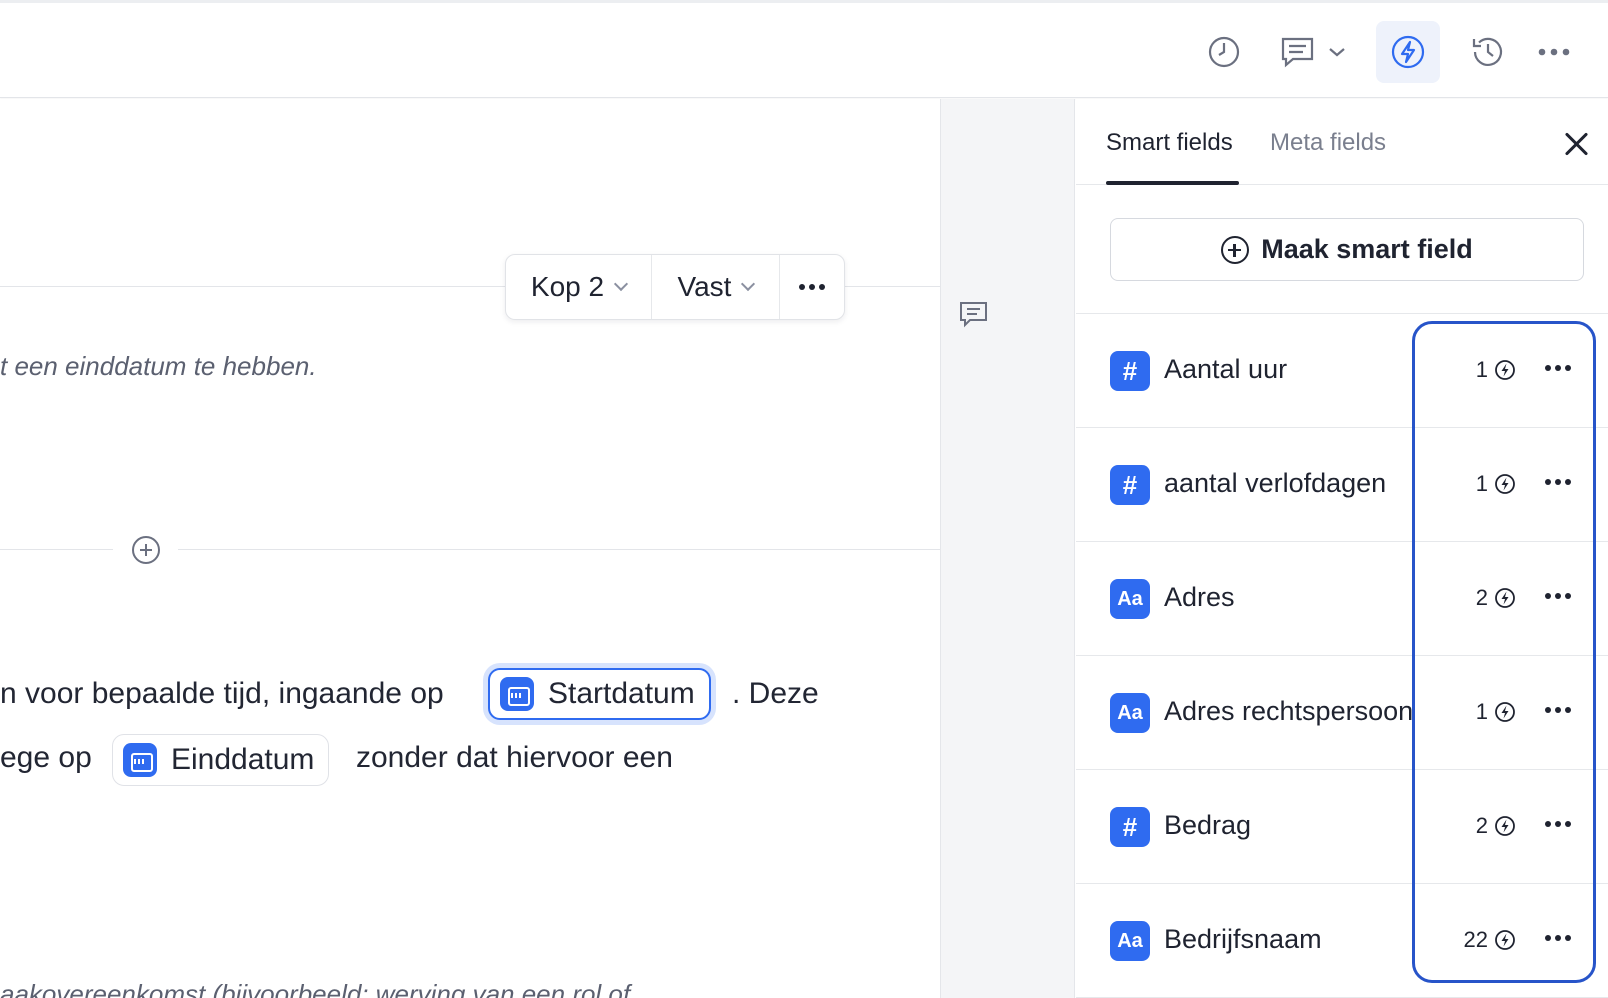 The height and width of the screenshot is (998, 1608). What do you see at coordinates (1169, 143) in the screenshot?
I see `tab-smart-fields: Smart fields` at bounding box center [1169, 143].